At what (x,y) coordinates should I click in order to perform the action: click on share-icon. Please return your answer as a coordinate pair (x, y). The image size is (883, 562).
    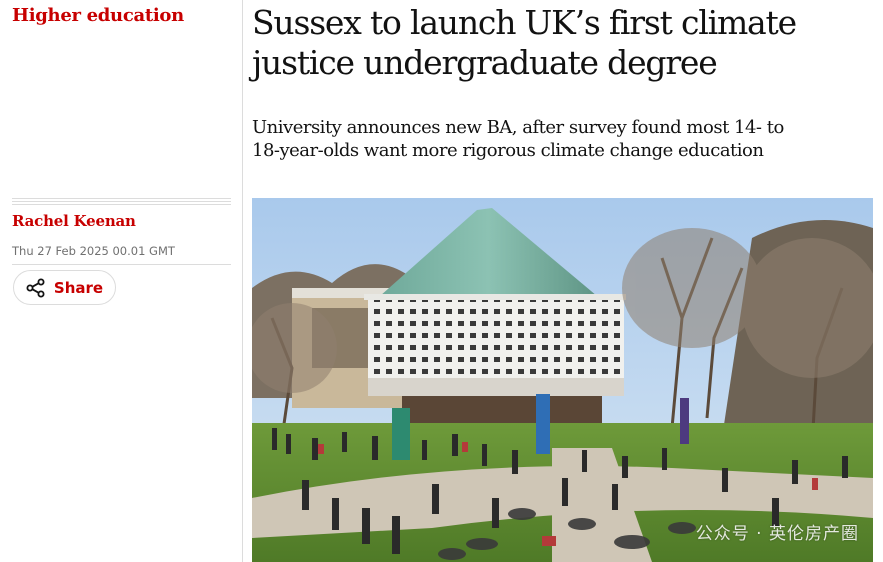
    Looking at the image, I should click on (36, 288).